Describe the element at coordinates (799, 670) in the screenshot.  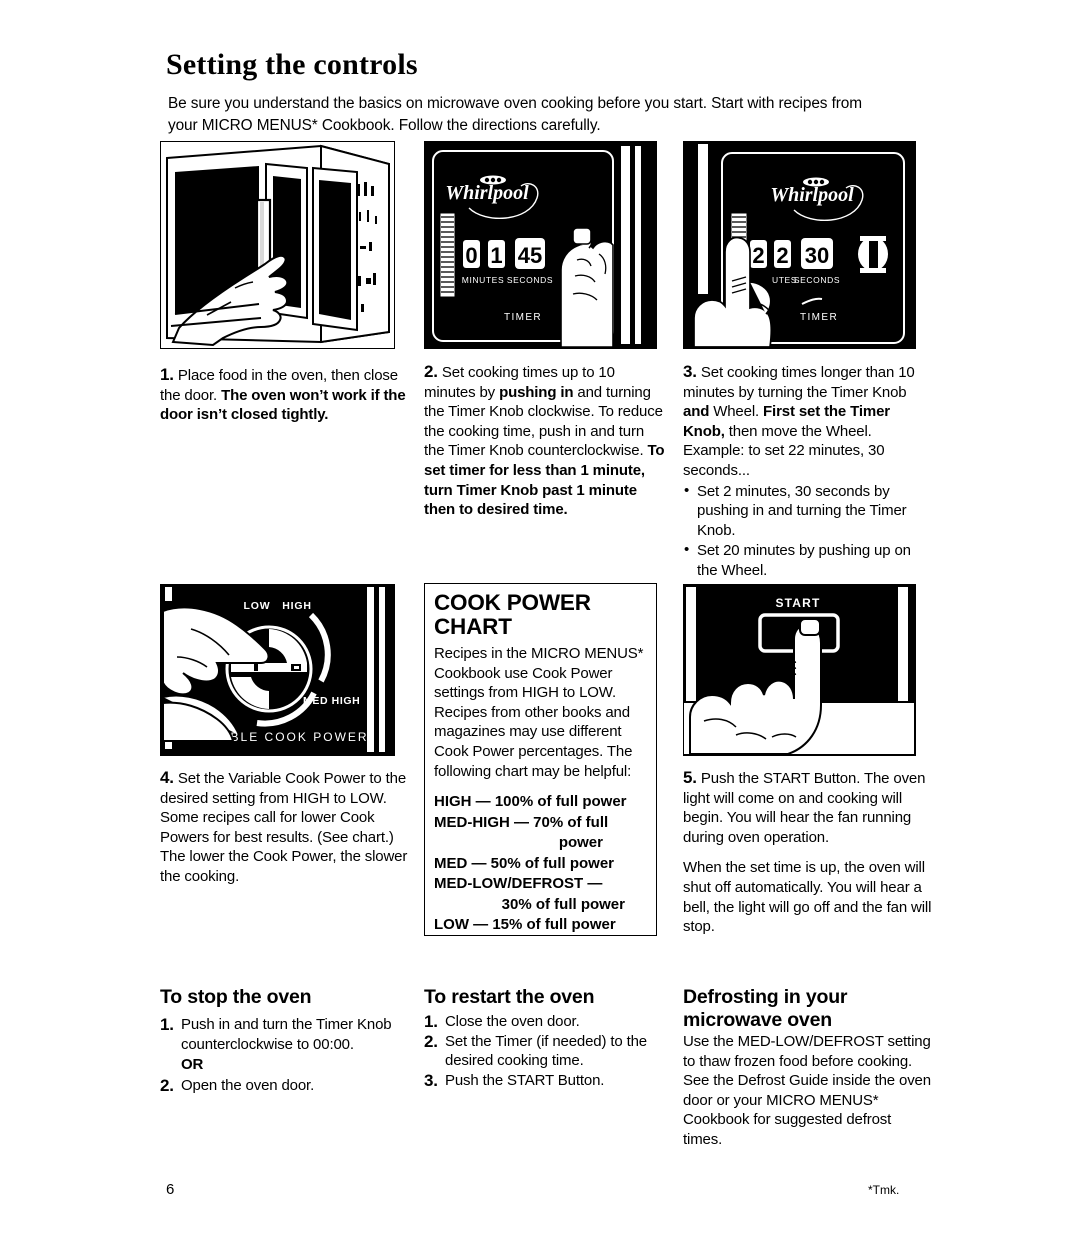
I see `figure-start-button: START` at that location.